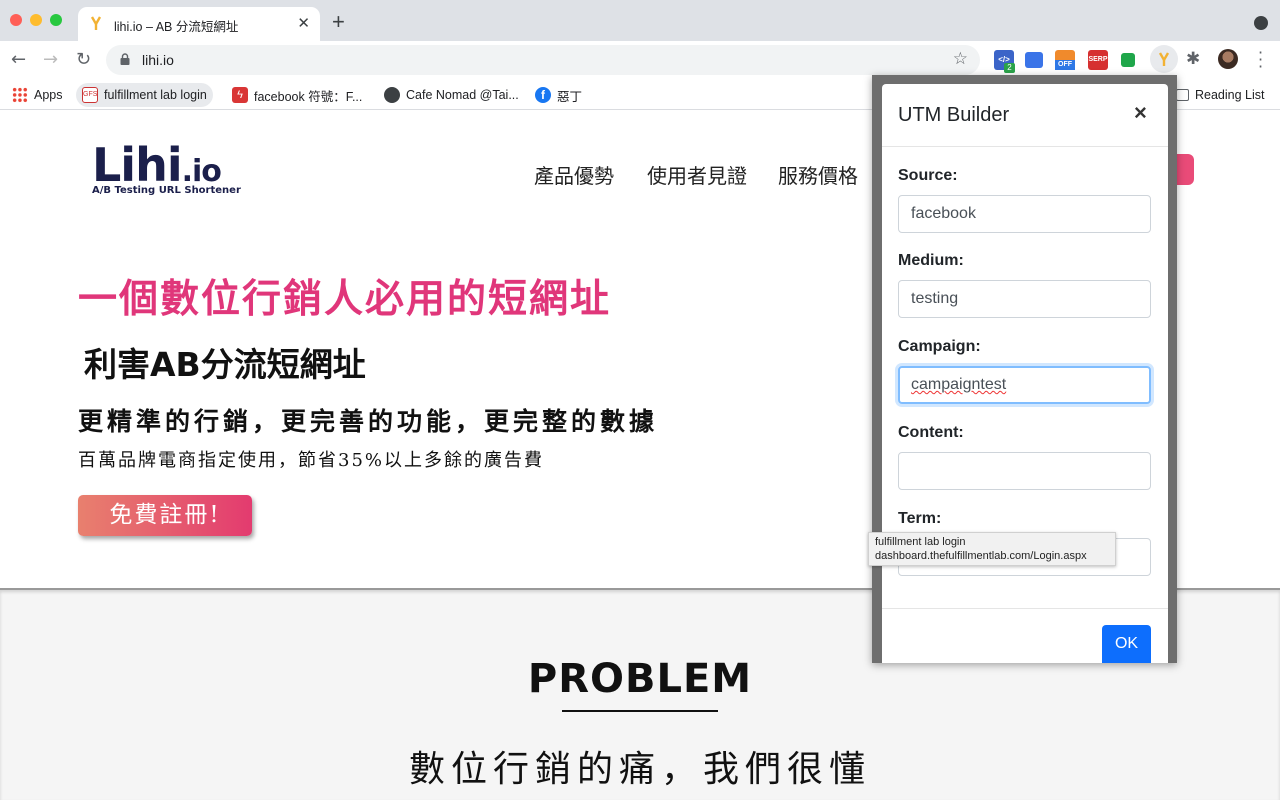 This screenshot has height=800, width=1280. I want to click on reading-list-icon, so click(1182, 95).